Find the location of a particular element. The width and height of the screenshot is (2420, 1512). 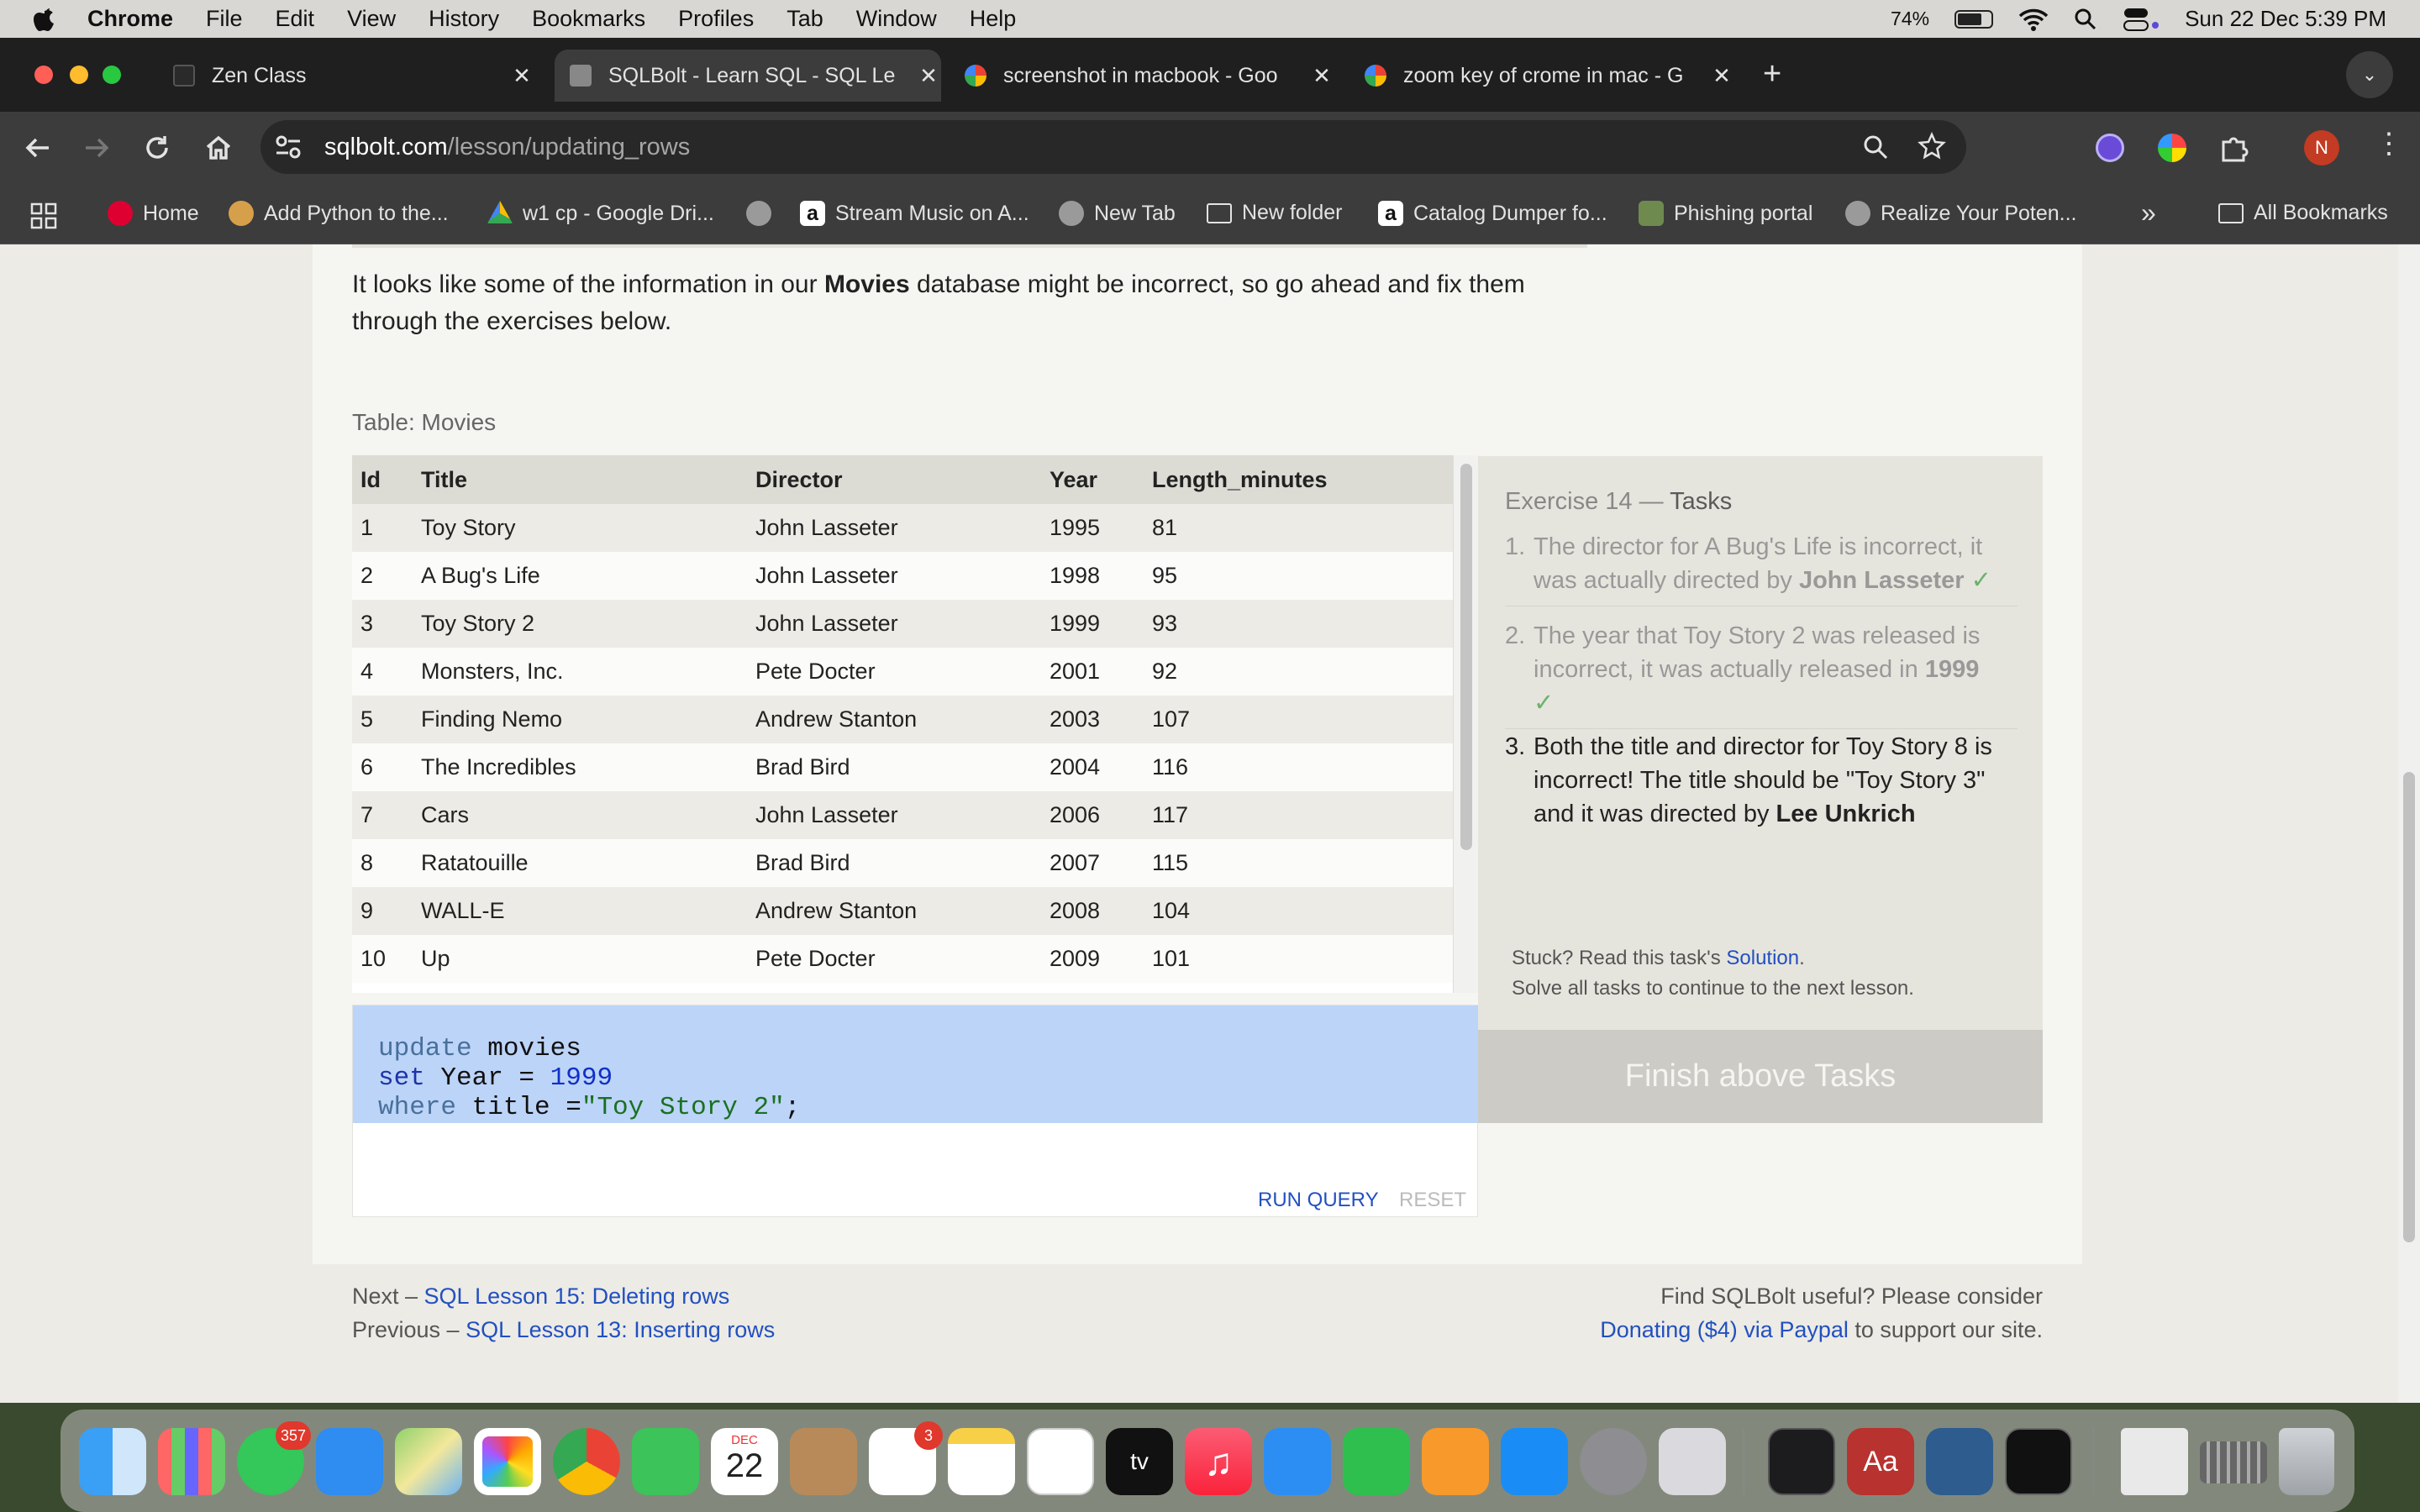

menu-profiles: Profiles is located at coordinates (716, 19).